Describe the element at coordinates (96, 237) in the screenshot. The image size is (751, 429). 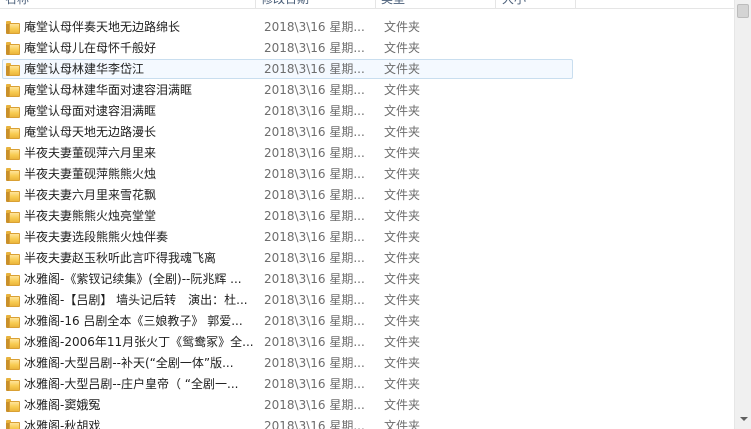
I see `folder-name: 半夜夫妻选段熊熊火烛伴奏` at that location.